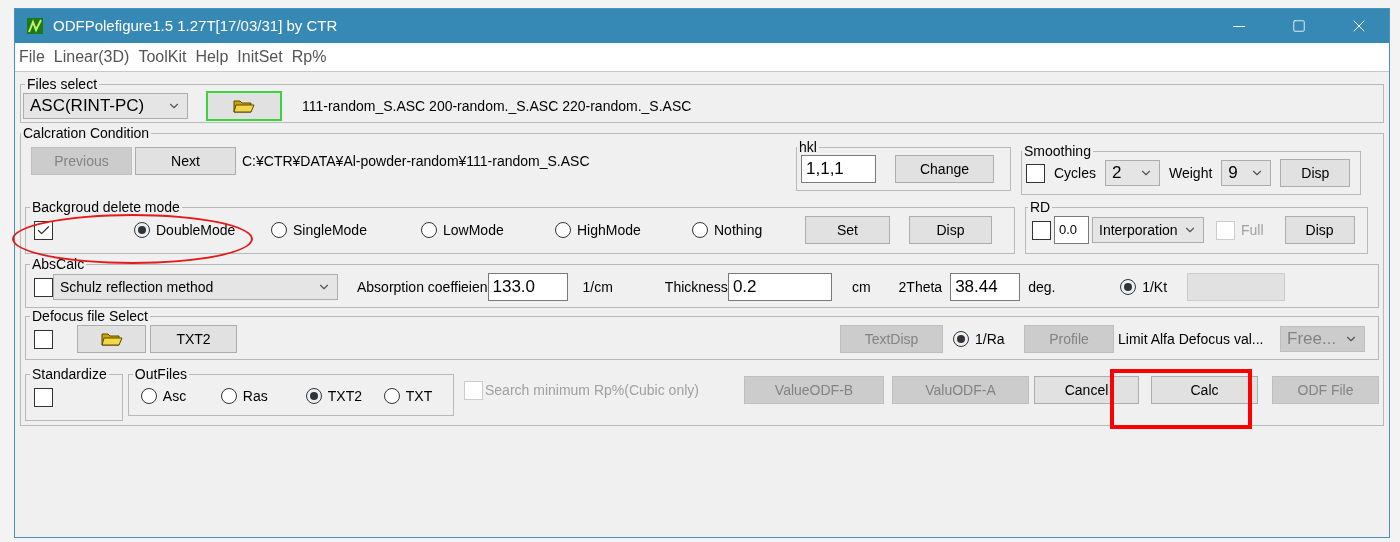  What do you see at coordinates (609, 230) in the screenshot?
I see `radio-label: HighMode` at bounding box center [609, 230].